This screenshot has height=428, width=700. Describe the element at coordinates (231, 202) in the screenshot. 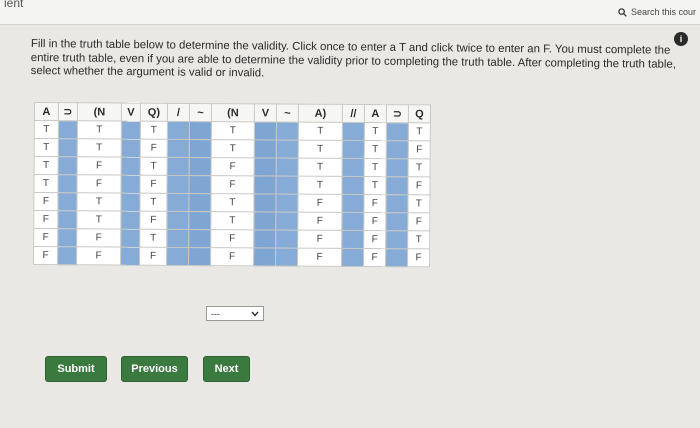

I see `truth-table-row: FTTTFFT` at that location.